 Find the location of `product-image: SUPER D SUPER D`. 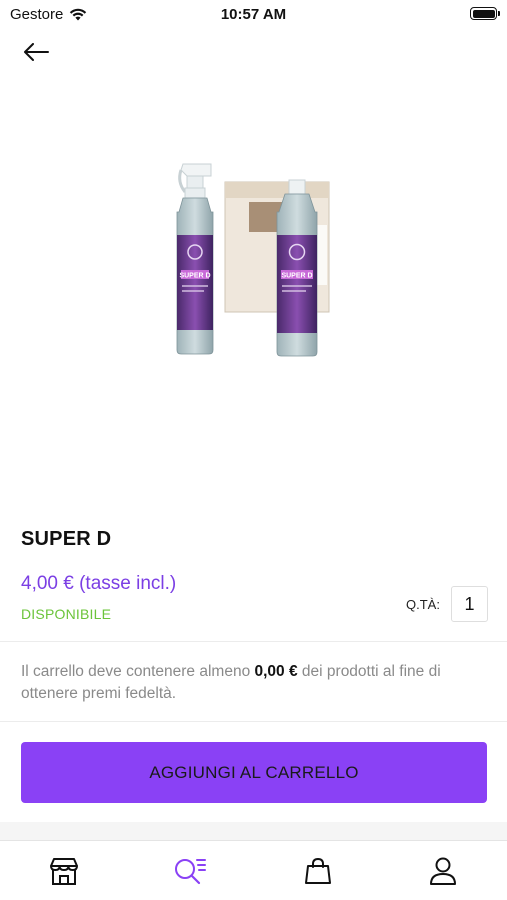

product-image: SUPER D SUPER D is located at coordinates (253, 260).